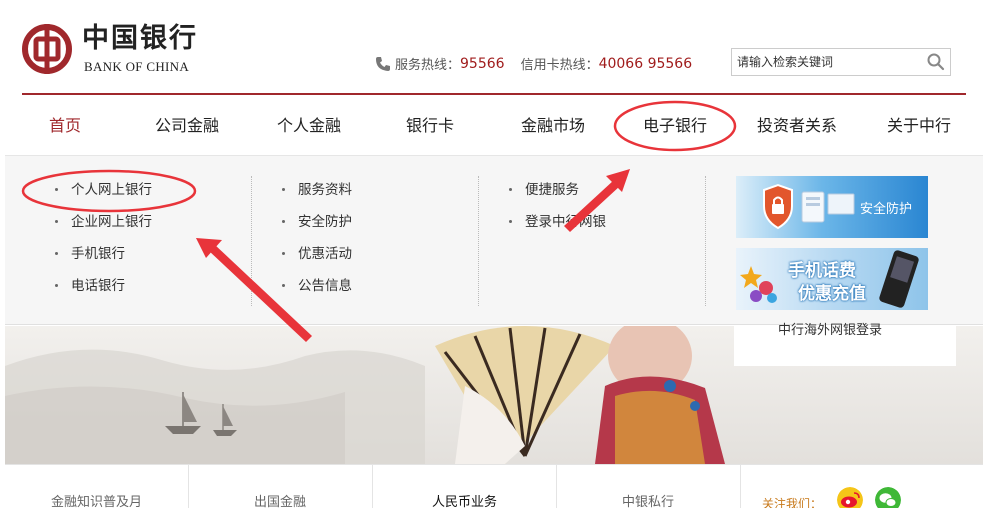 The width and height of the screenshot is (983, 508). I want to click on dropdown-column-1: 个人网上银行 企业网上银行 手机银行 电话银行, so click(103, 238).